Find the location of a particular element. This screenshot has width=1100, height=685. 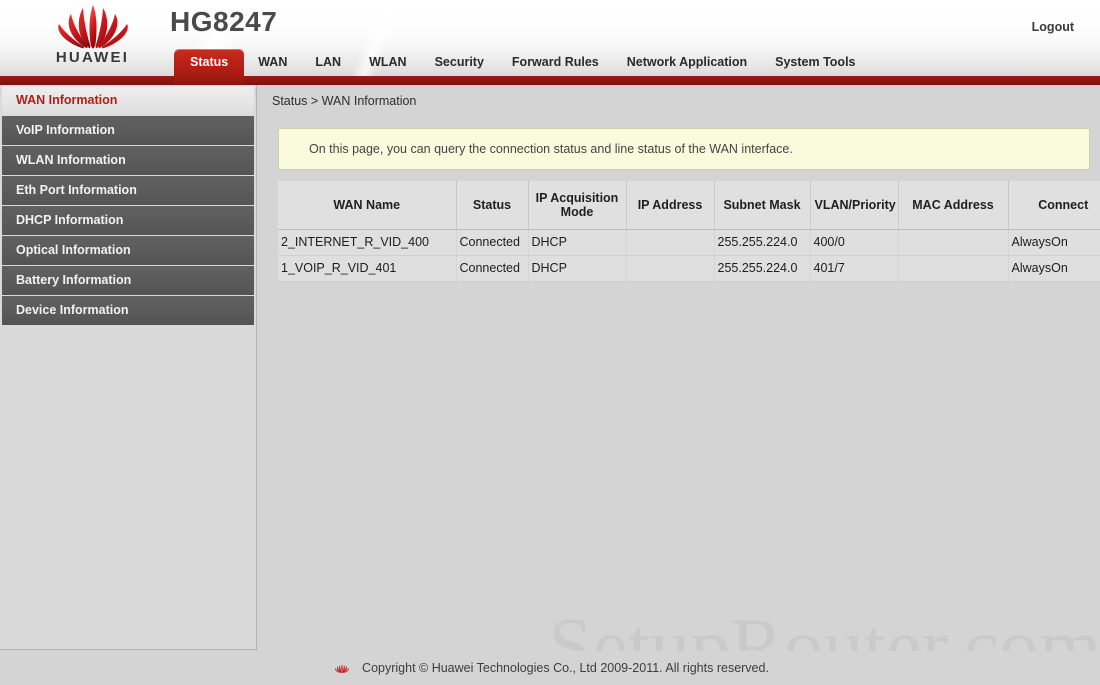

cell-vlan-priority: 401/7 is located at coordinates (854, 268).